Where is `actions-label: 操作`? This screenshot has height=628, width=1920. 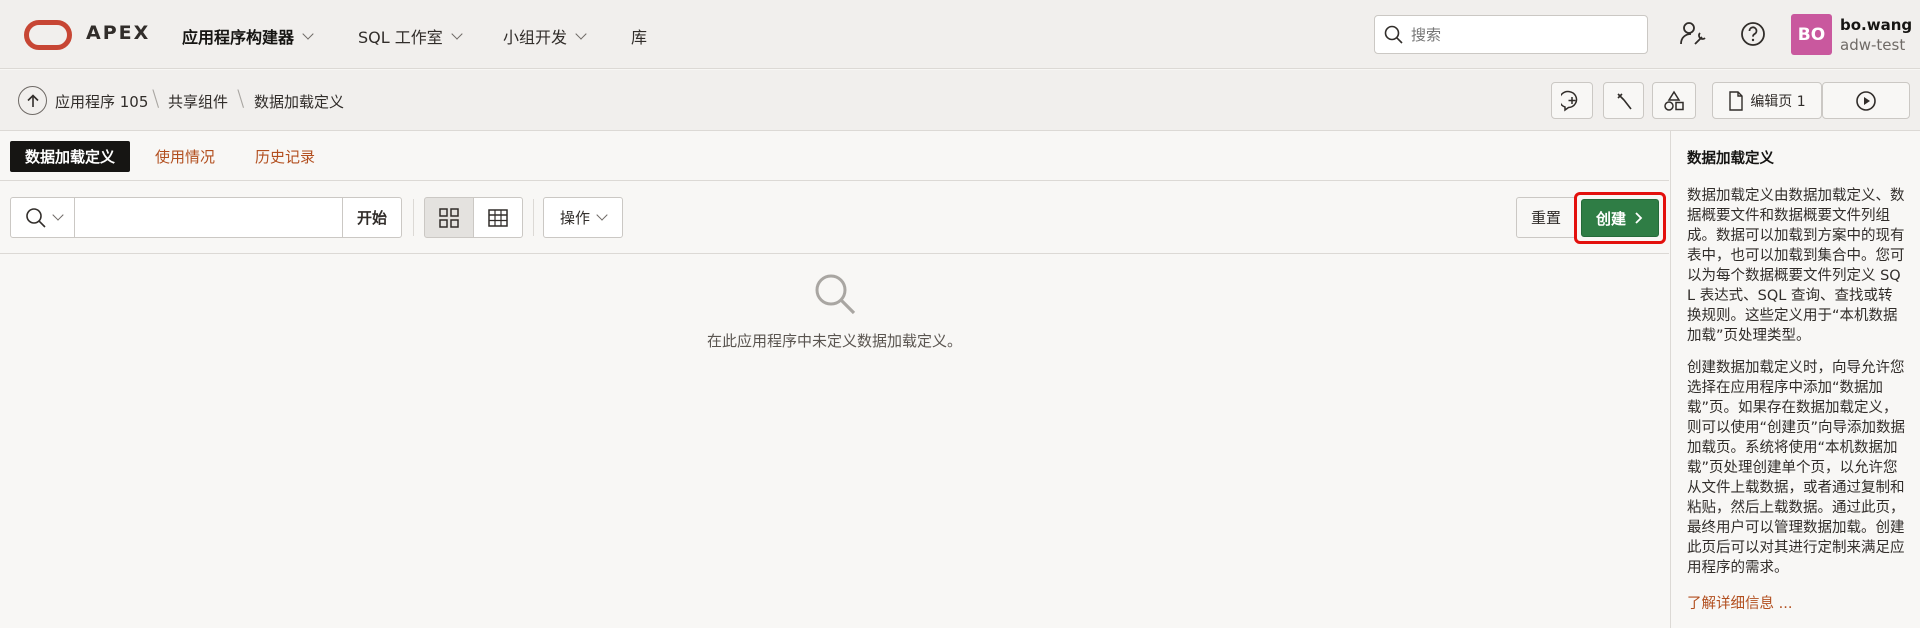 actions-label: 操作 is located at coordinates (574, 218).